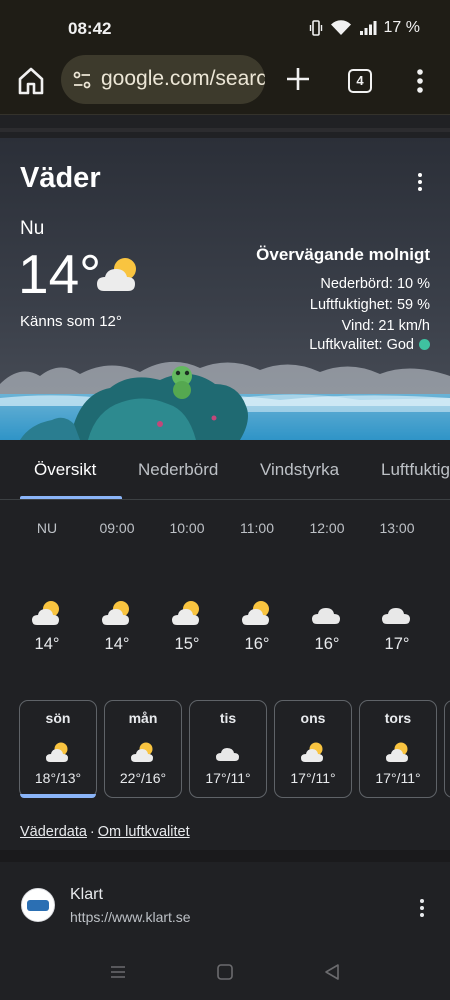 The image size is (450, 1000). I want to click on url-text: google.com/search, so click(183, 79).